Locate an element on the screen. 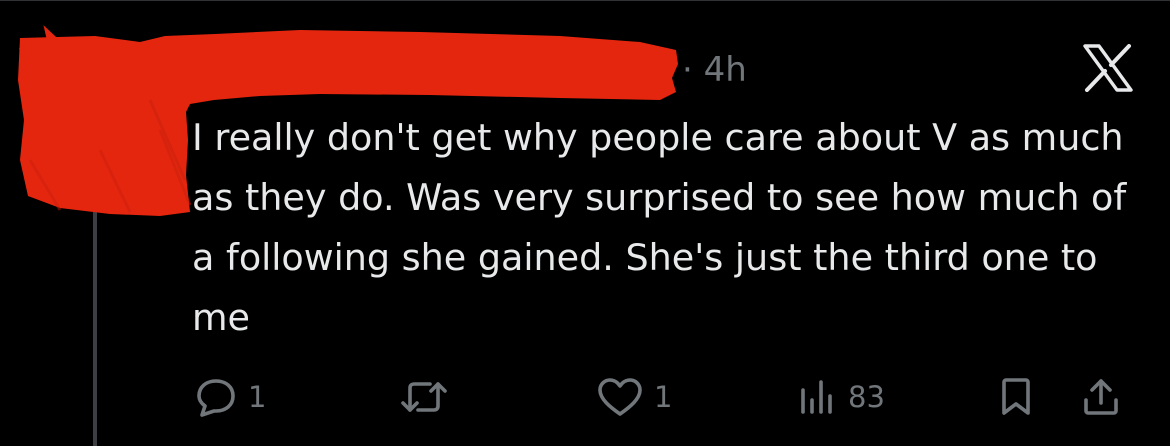 Image resolution: width=1170 pixels, height=446 pixels. reply-button: 1 is located at coordinates (230, 397).